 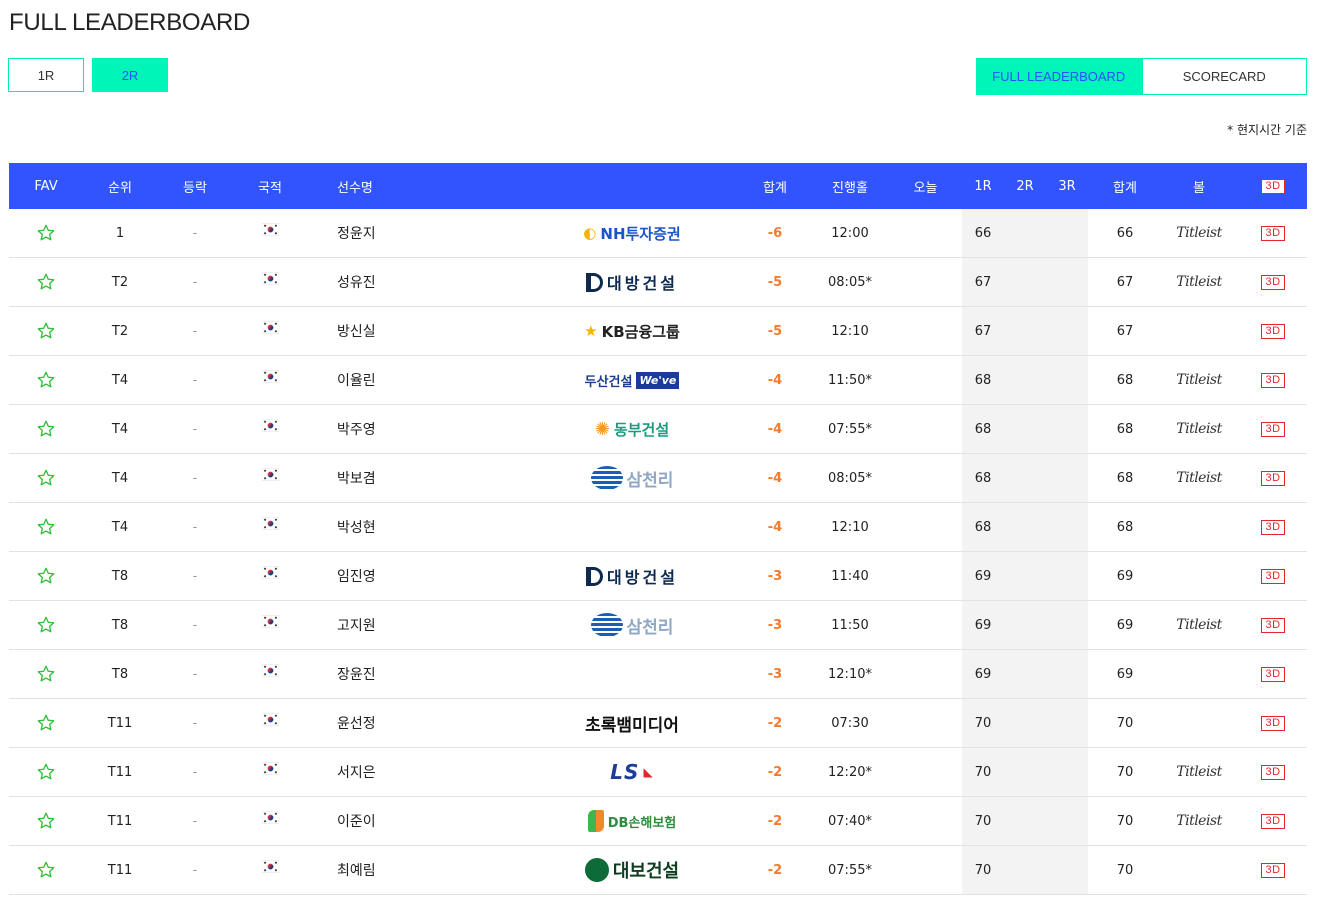 I want to click on player-name: 고지원, so click(x=356, y=625).